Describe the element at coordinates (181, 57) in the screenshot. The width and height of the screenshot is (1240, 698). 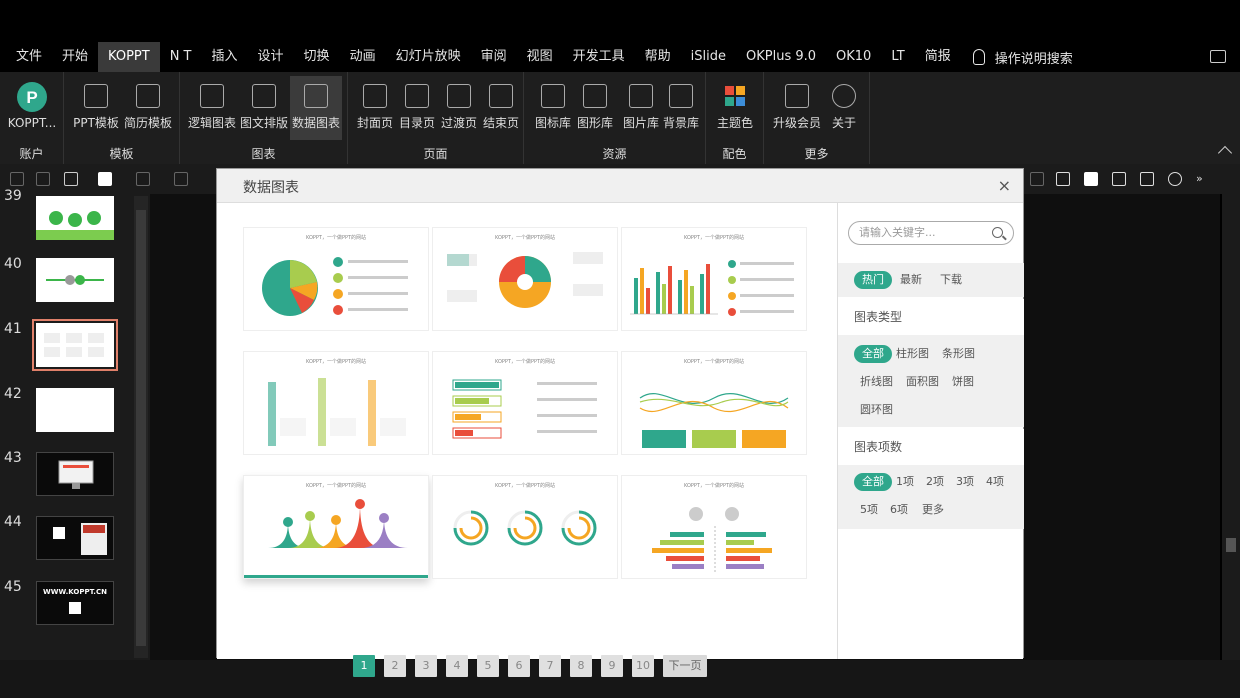
I see `menu-nt: N T` at that location.